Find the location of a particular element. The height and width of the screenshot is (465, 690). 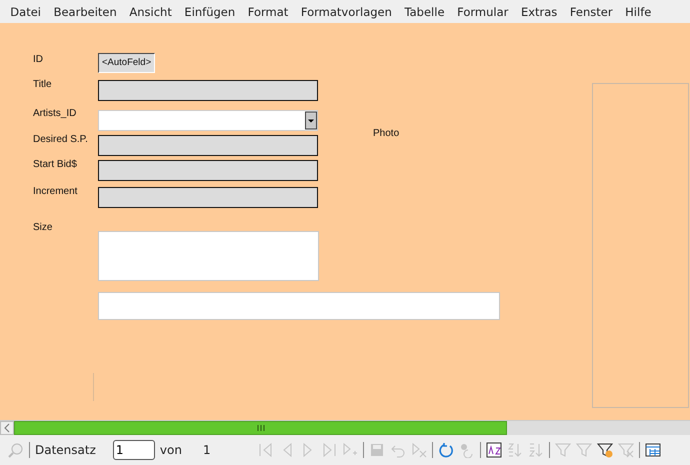

text-area is located at coordinates (208, 256).